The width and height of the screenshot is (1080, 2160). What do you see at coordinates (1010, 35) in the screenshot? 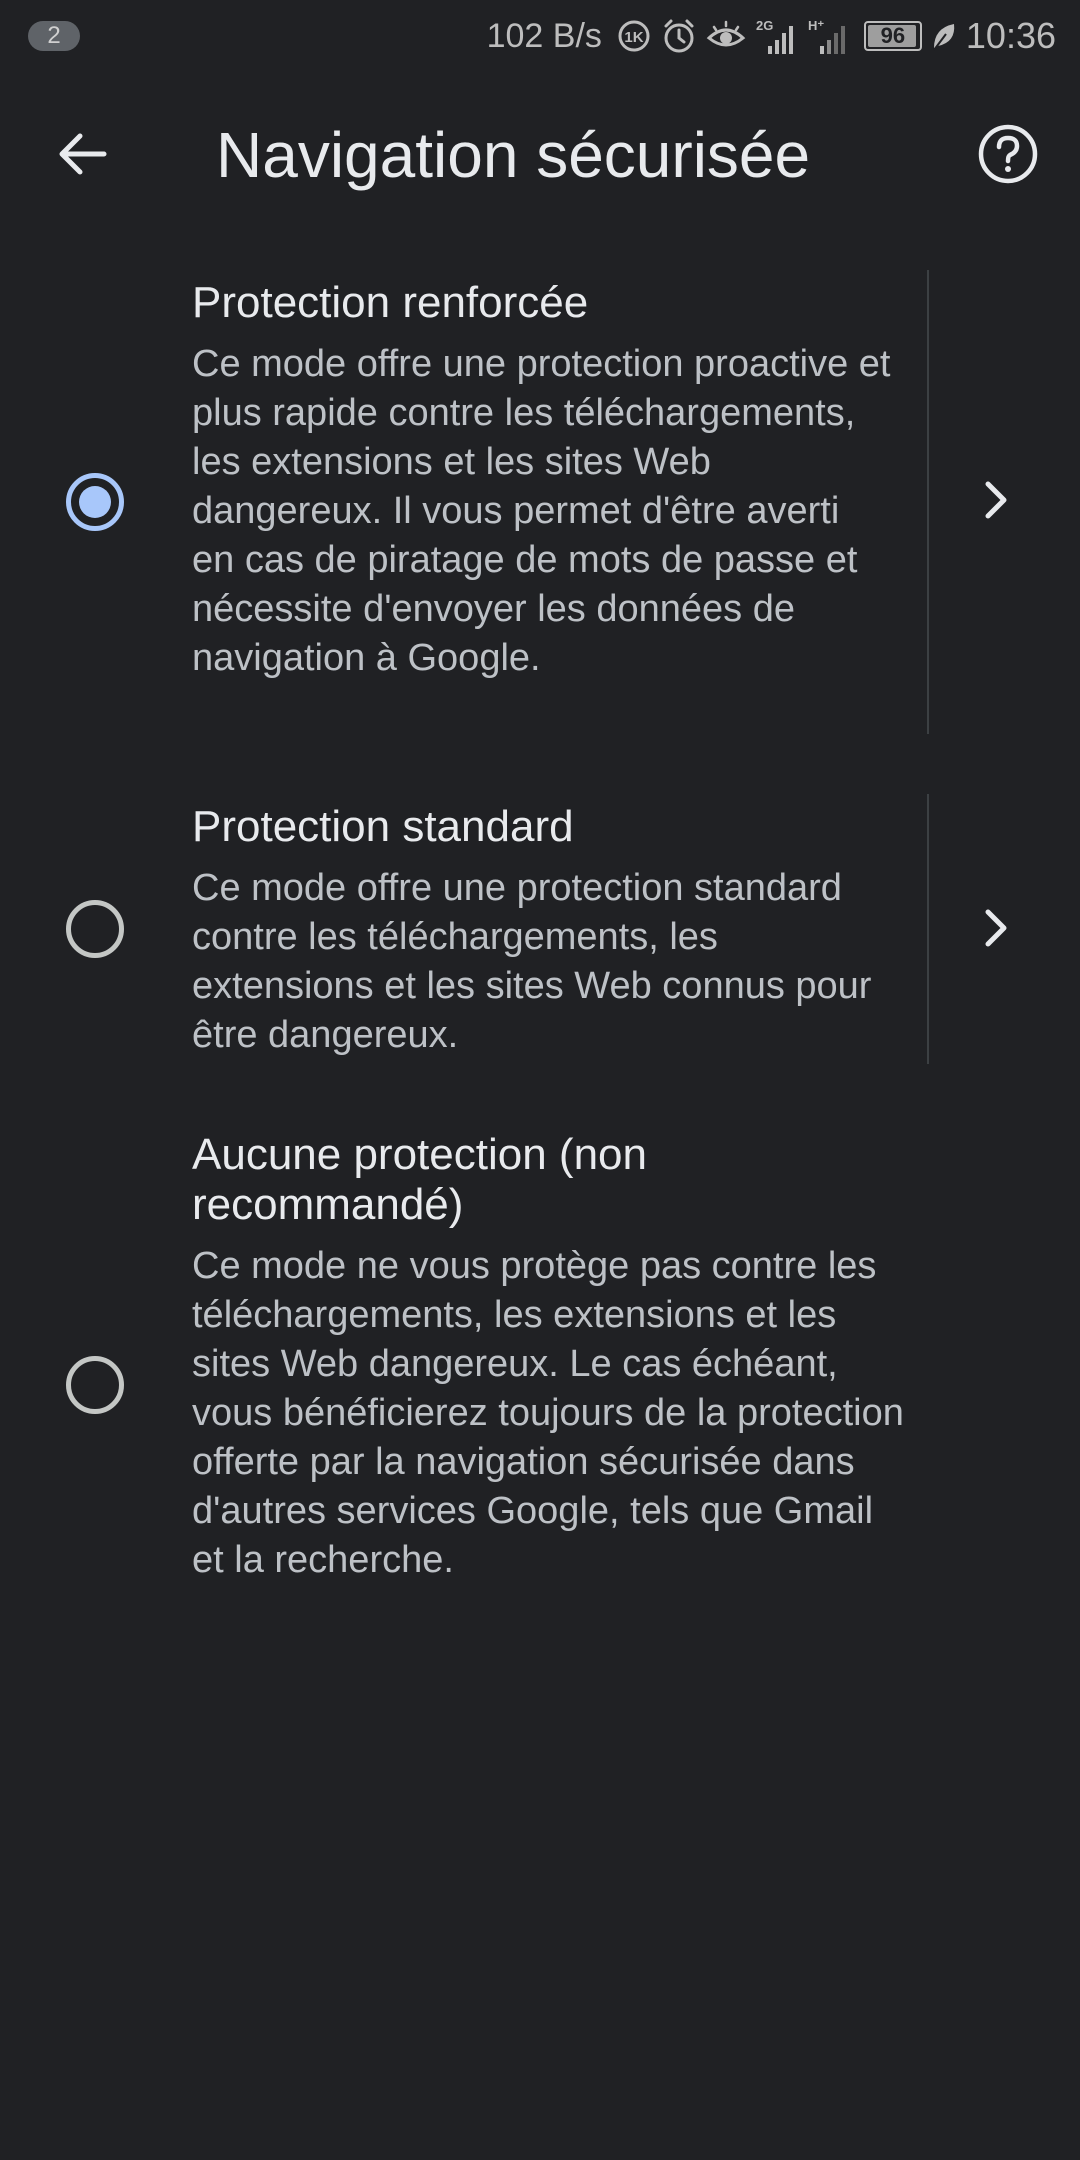
I see `clock: 10:36` at bounding box center [1010, 35].